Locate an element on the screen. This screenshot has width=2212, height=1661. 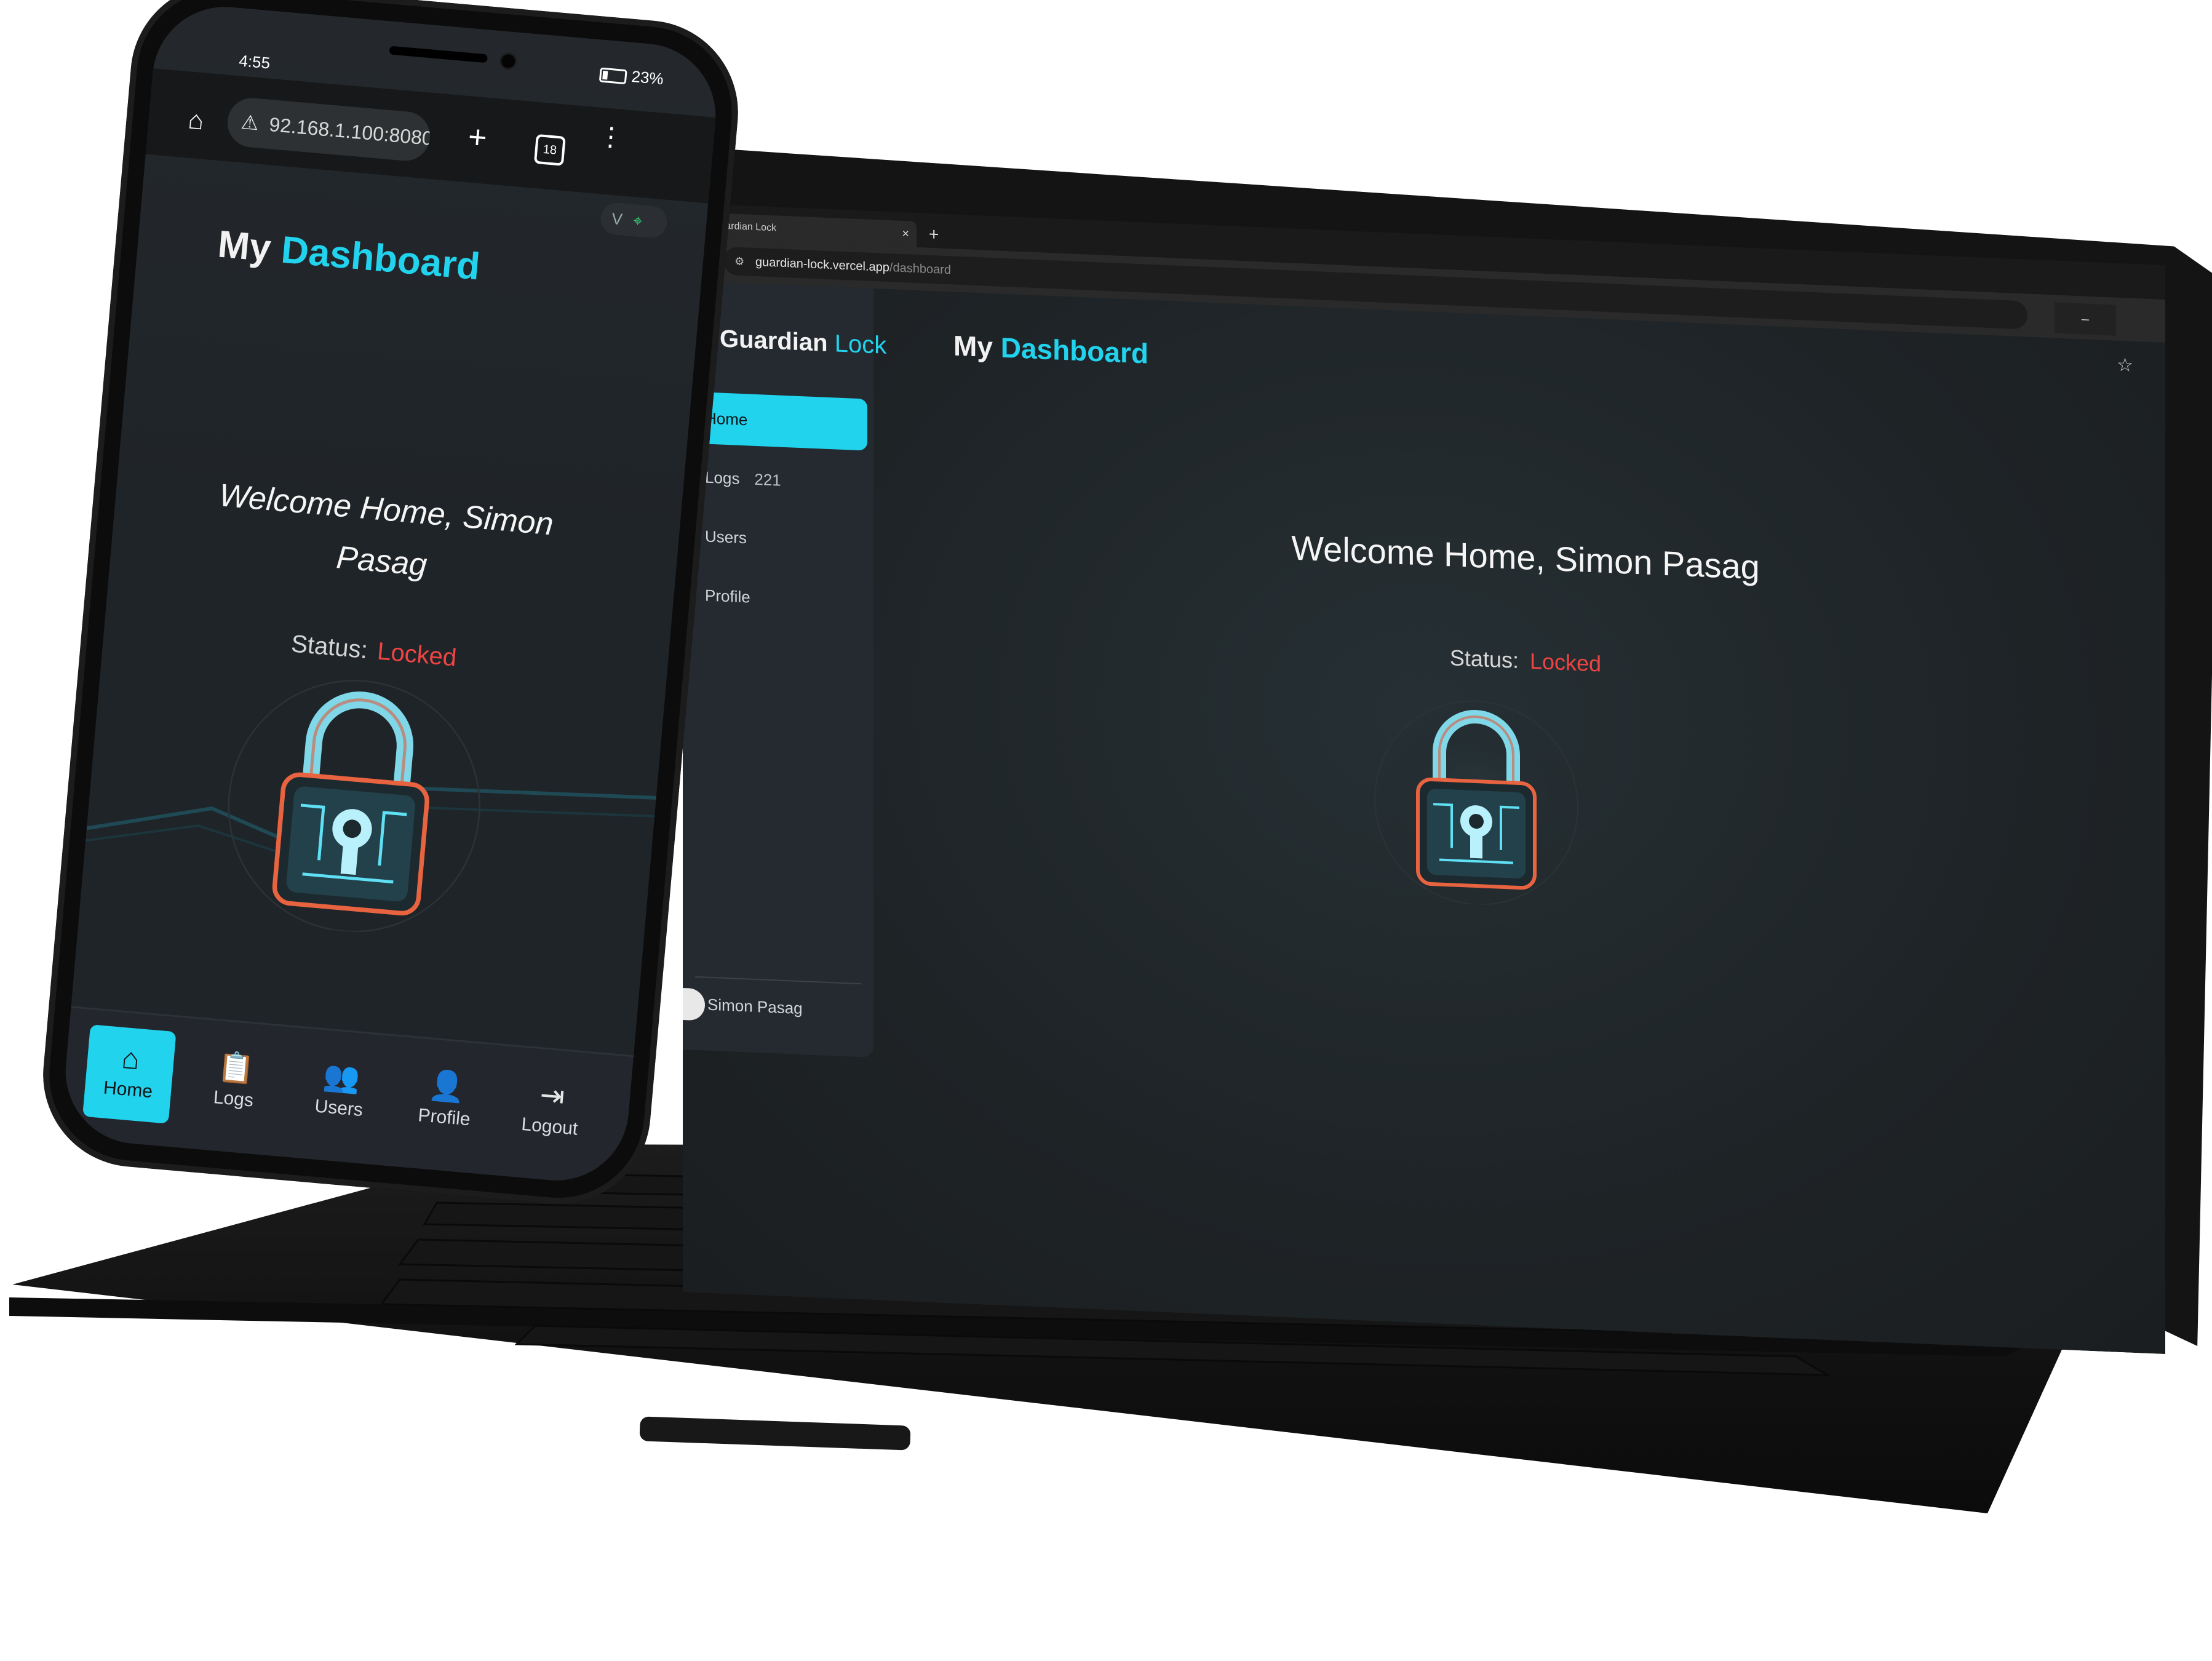
tab-label: Profile is located at coordinates (444, 1117).